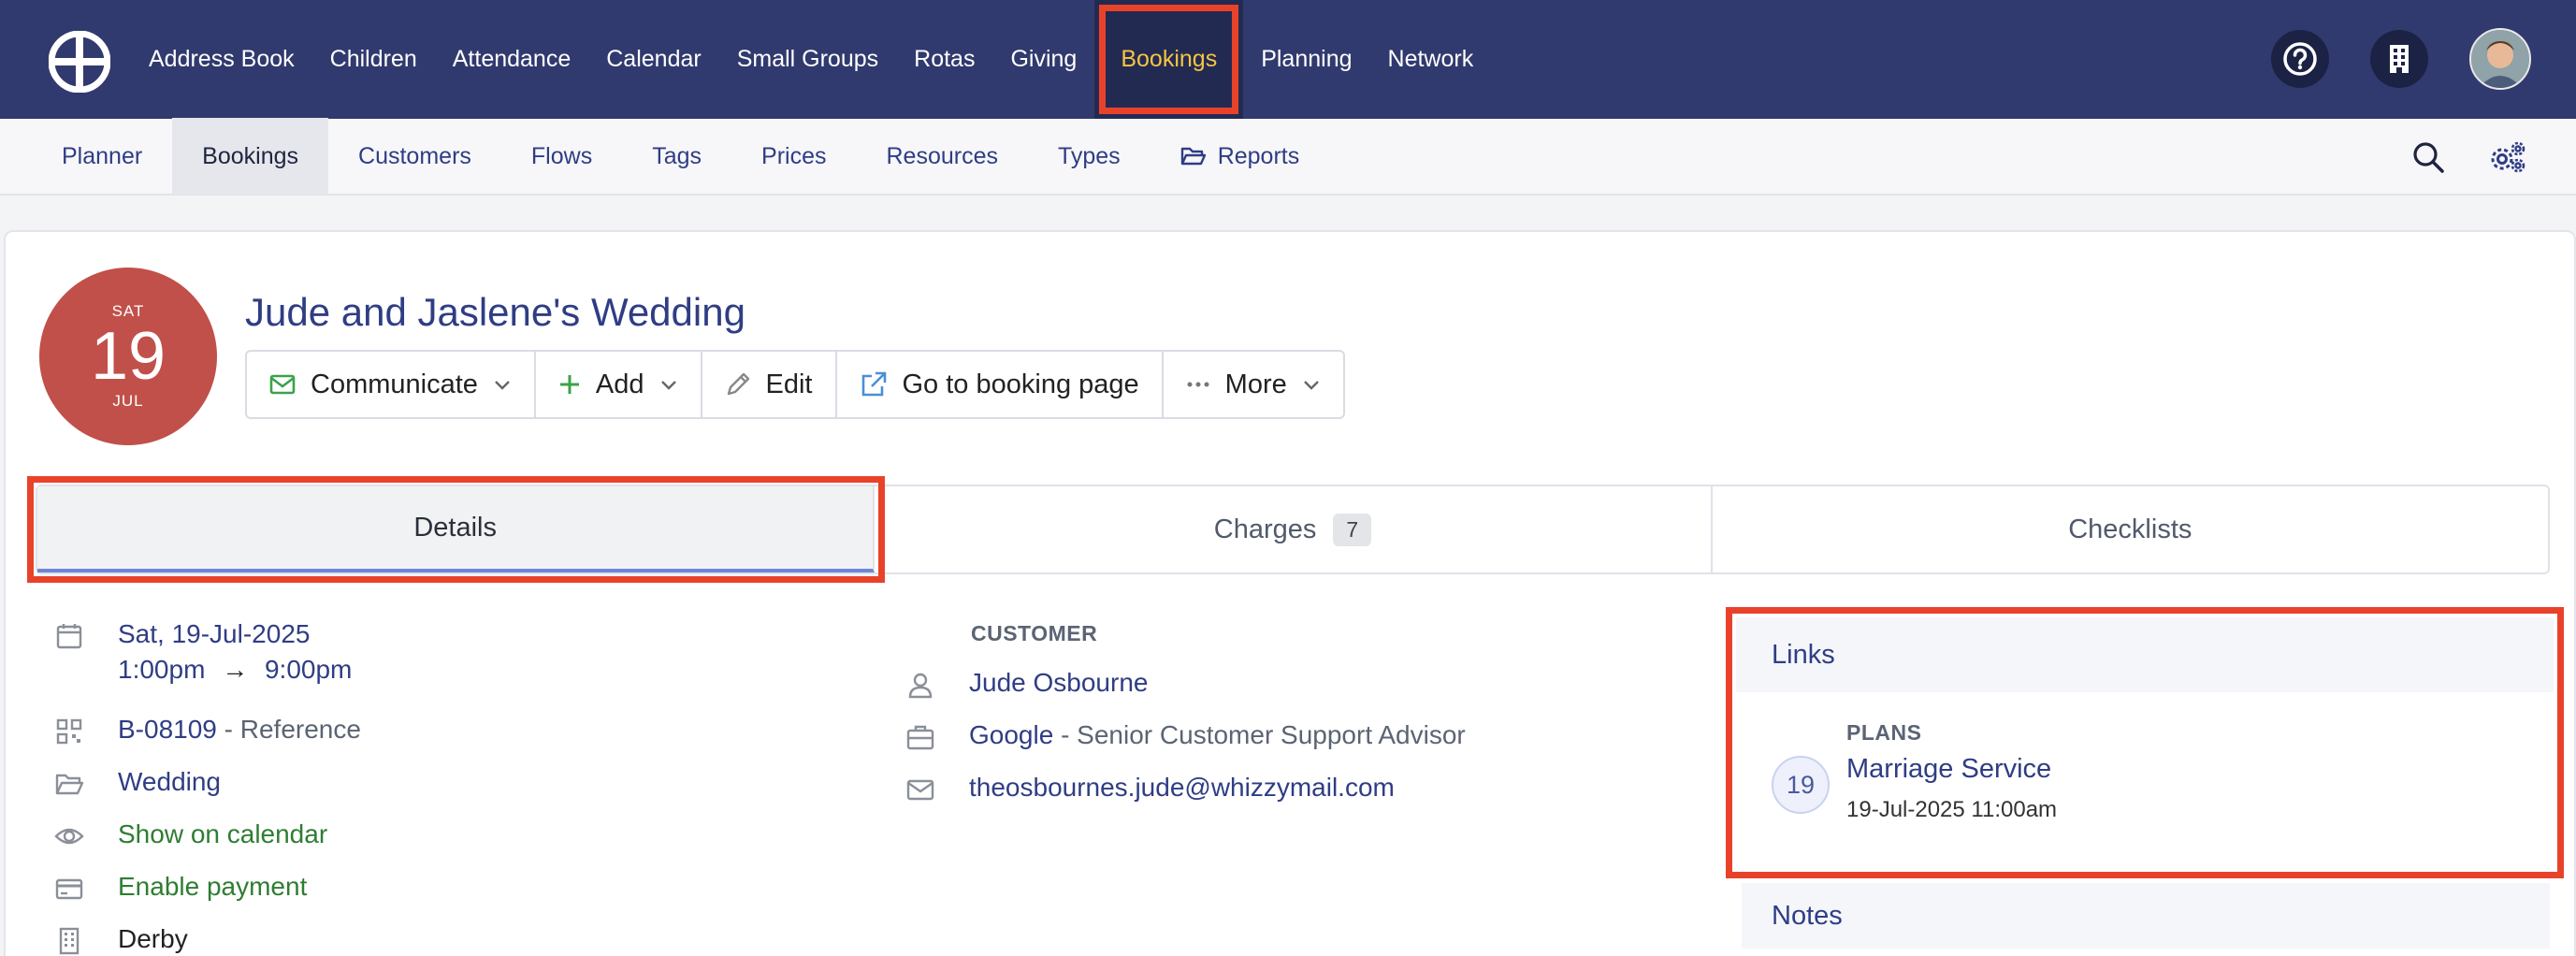  Describe the element at coordinates (1169, 59) in the screenshot. I see `nav-bookings: Bookings` at that location.